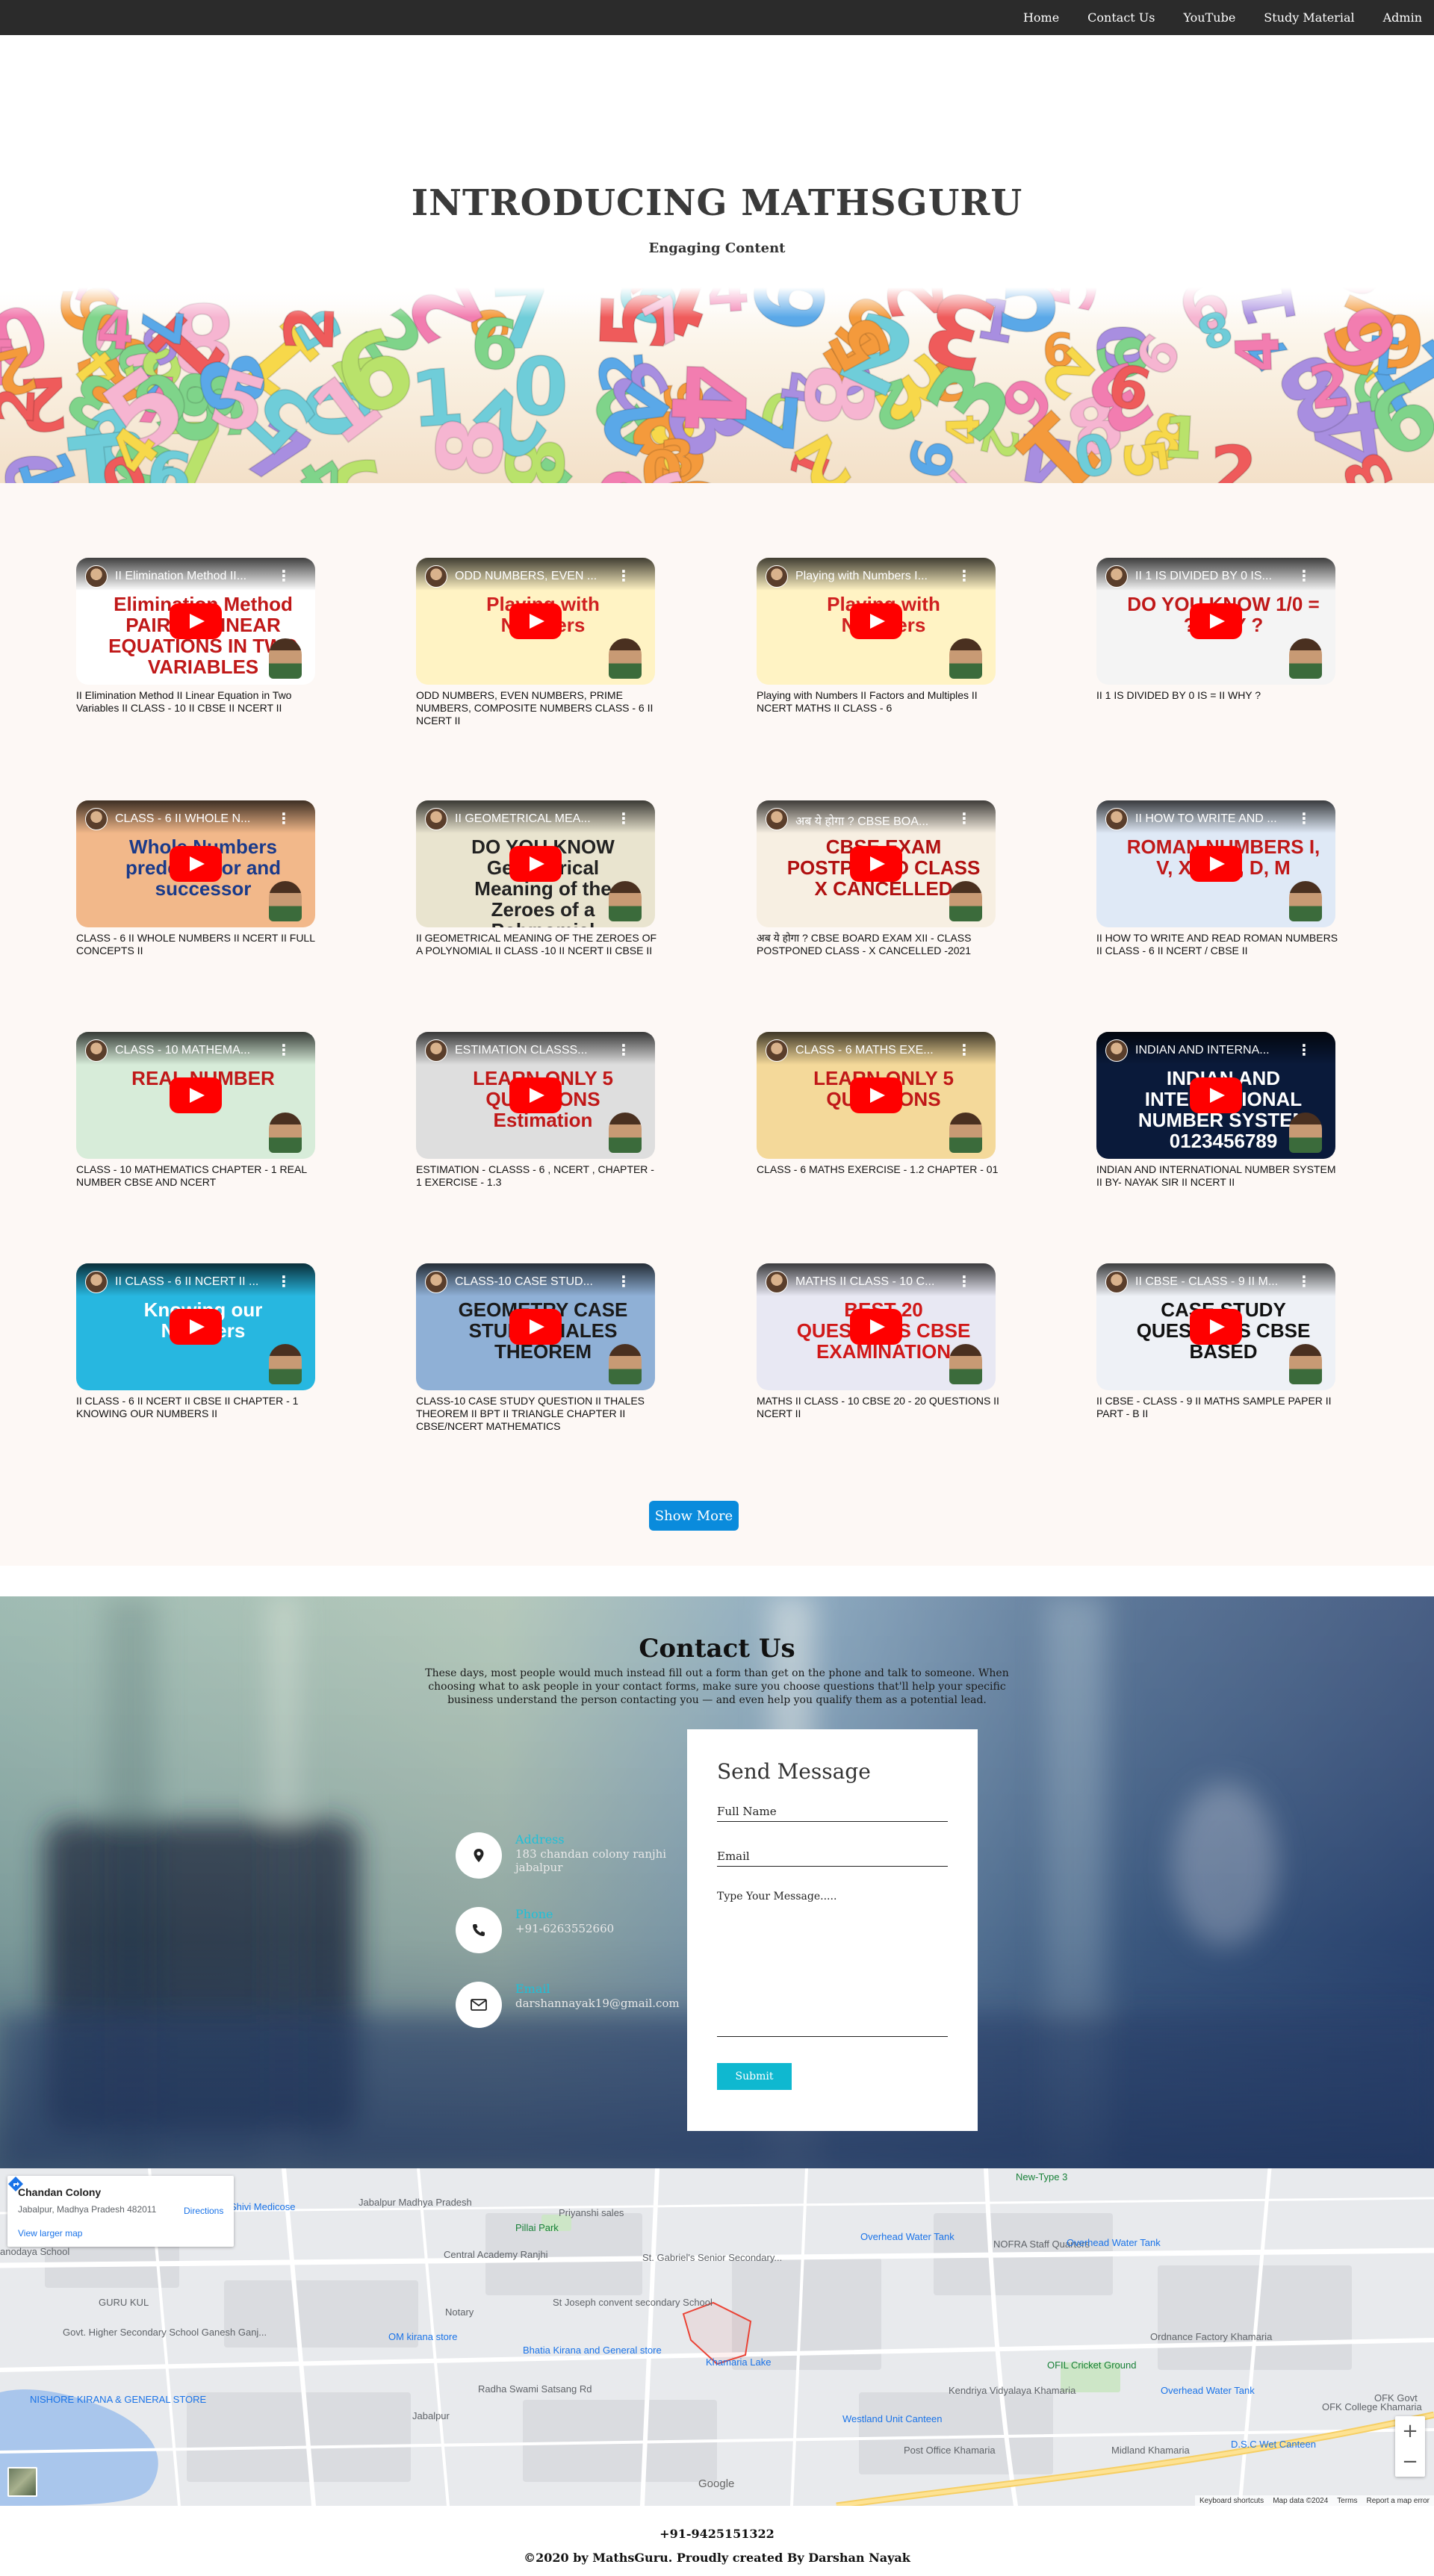 This screenshot has width=1434, height=2576. Describe the element at coordinates (1121, 17) in the screenshot. I see `nav-contact-link: Contact Us` at that location.